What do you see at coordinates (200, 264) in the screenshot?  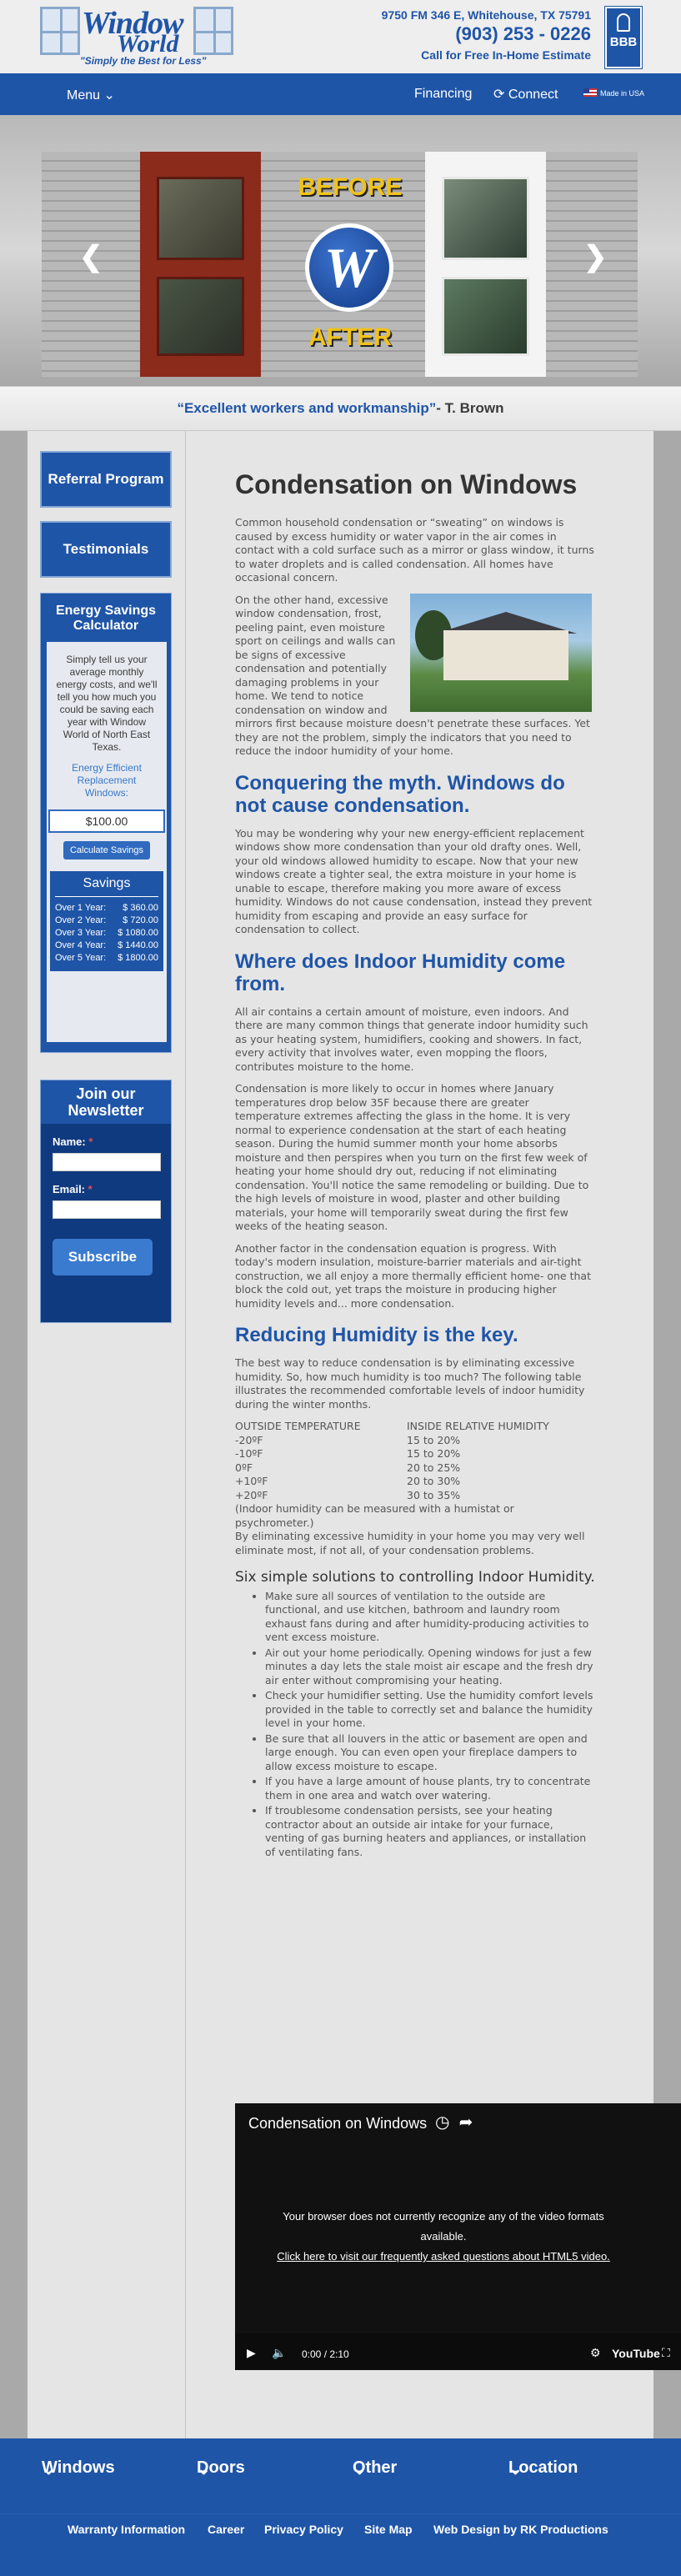 I see `old-window-image` at bounding box center [200, 264].